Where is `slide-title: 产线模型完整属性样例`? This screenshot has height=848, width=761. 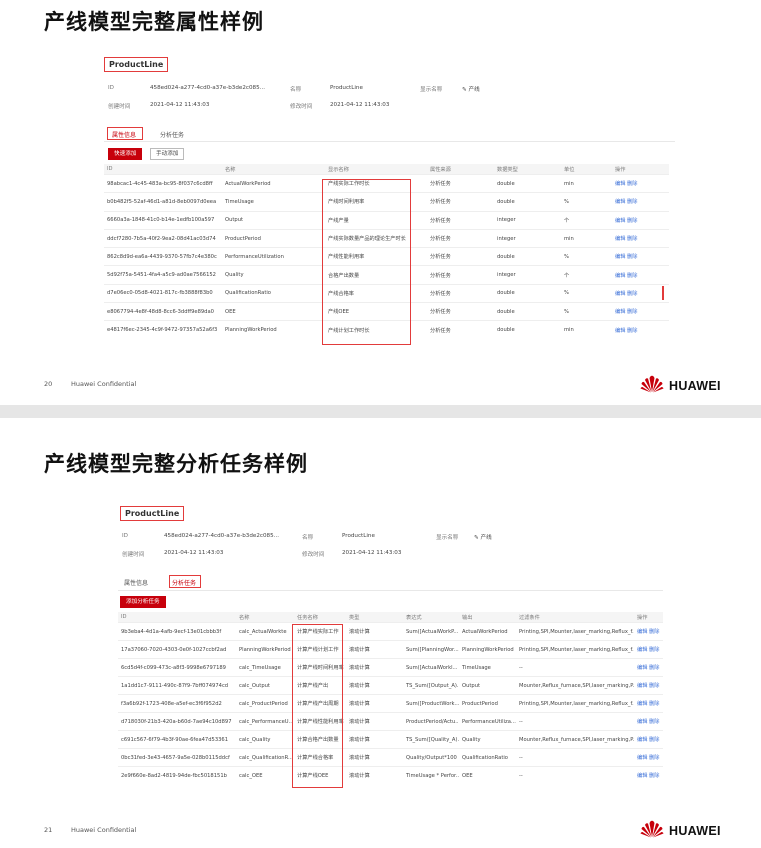
slide-title: 产线模型完整属性样例 is located at coordinates (154, 22).